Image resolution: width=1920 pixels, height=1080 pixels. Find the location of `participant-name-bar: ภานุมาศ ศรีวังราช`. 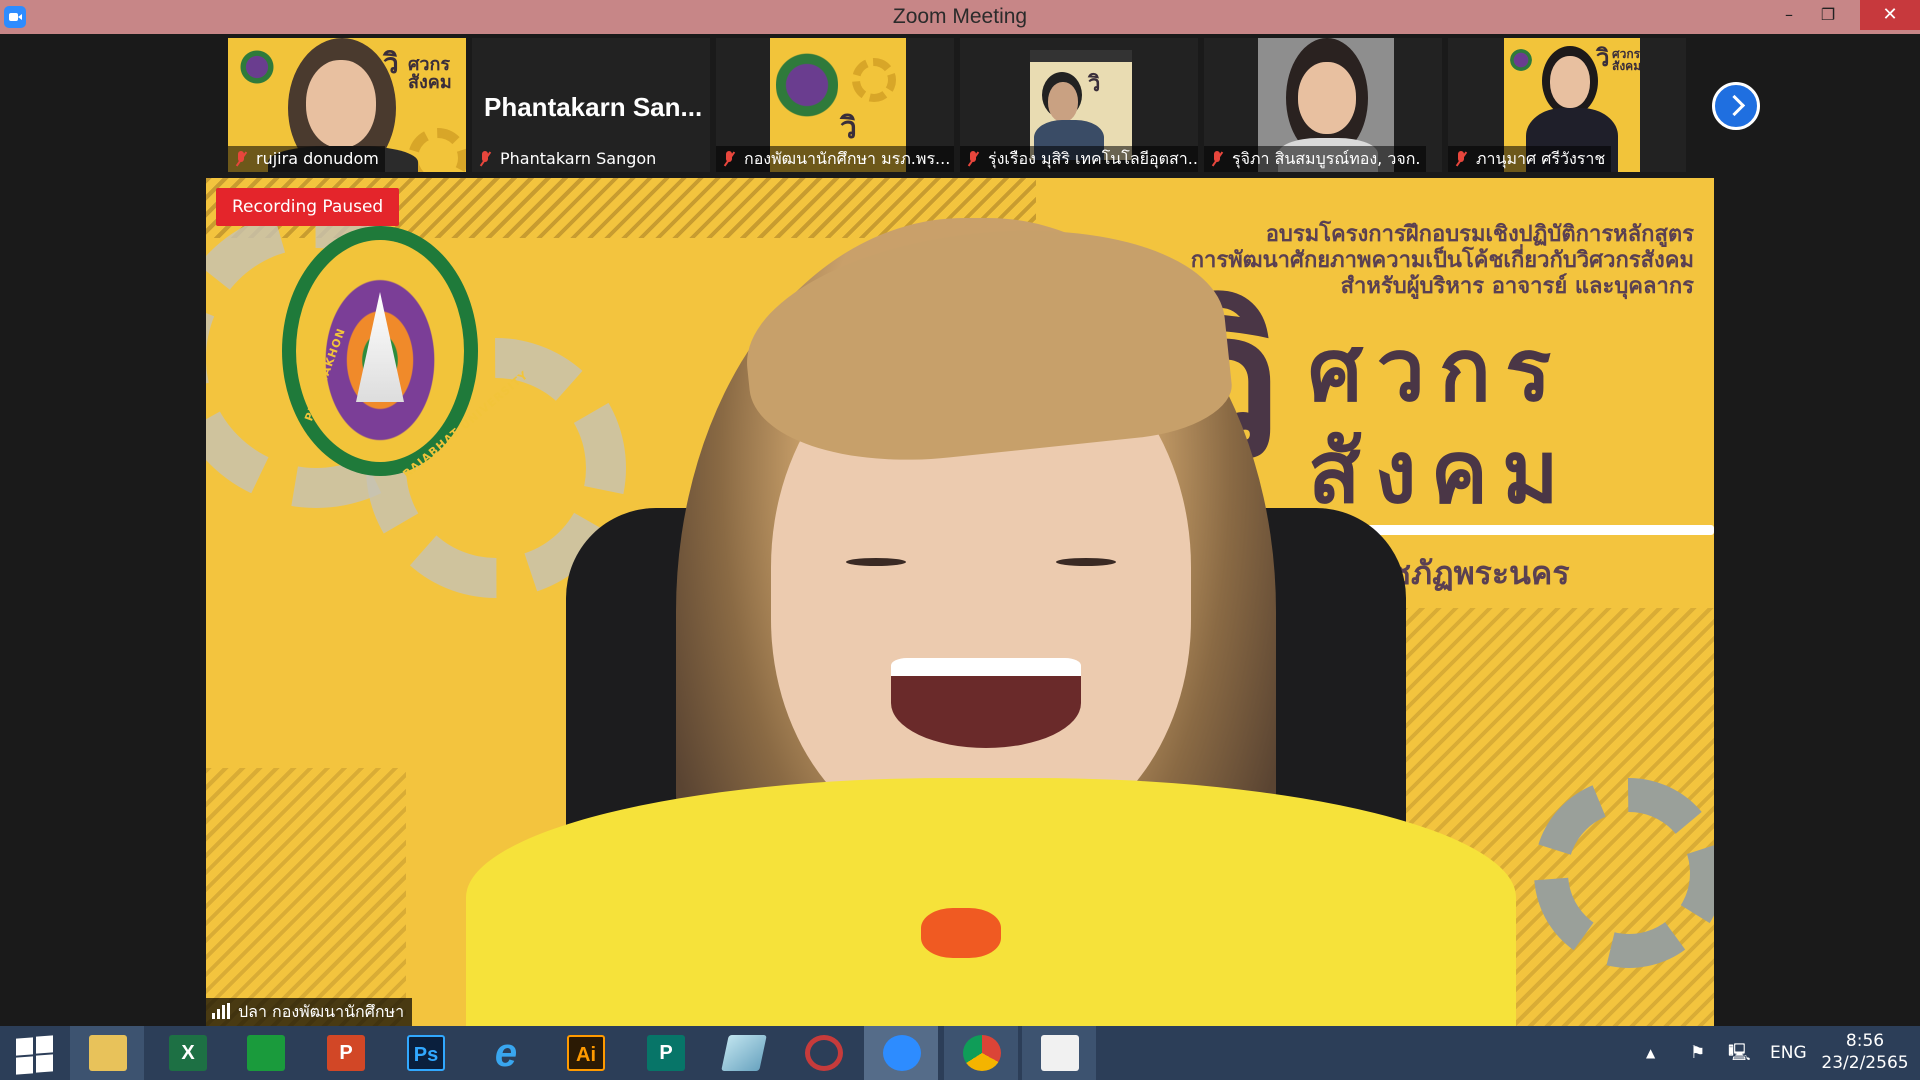

participant-name-bar: ภานุมาศ ศรีวังราช is located at coordinates (1530, 159).